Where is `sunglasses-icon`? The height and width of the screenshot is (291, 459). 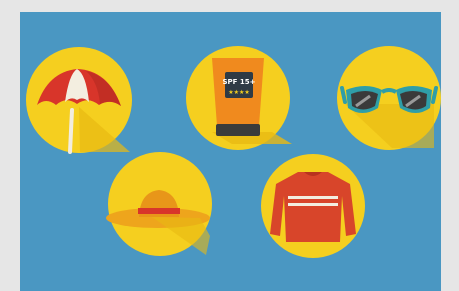
sunglasses-icon is located at coordinates (389, 98).